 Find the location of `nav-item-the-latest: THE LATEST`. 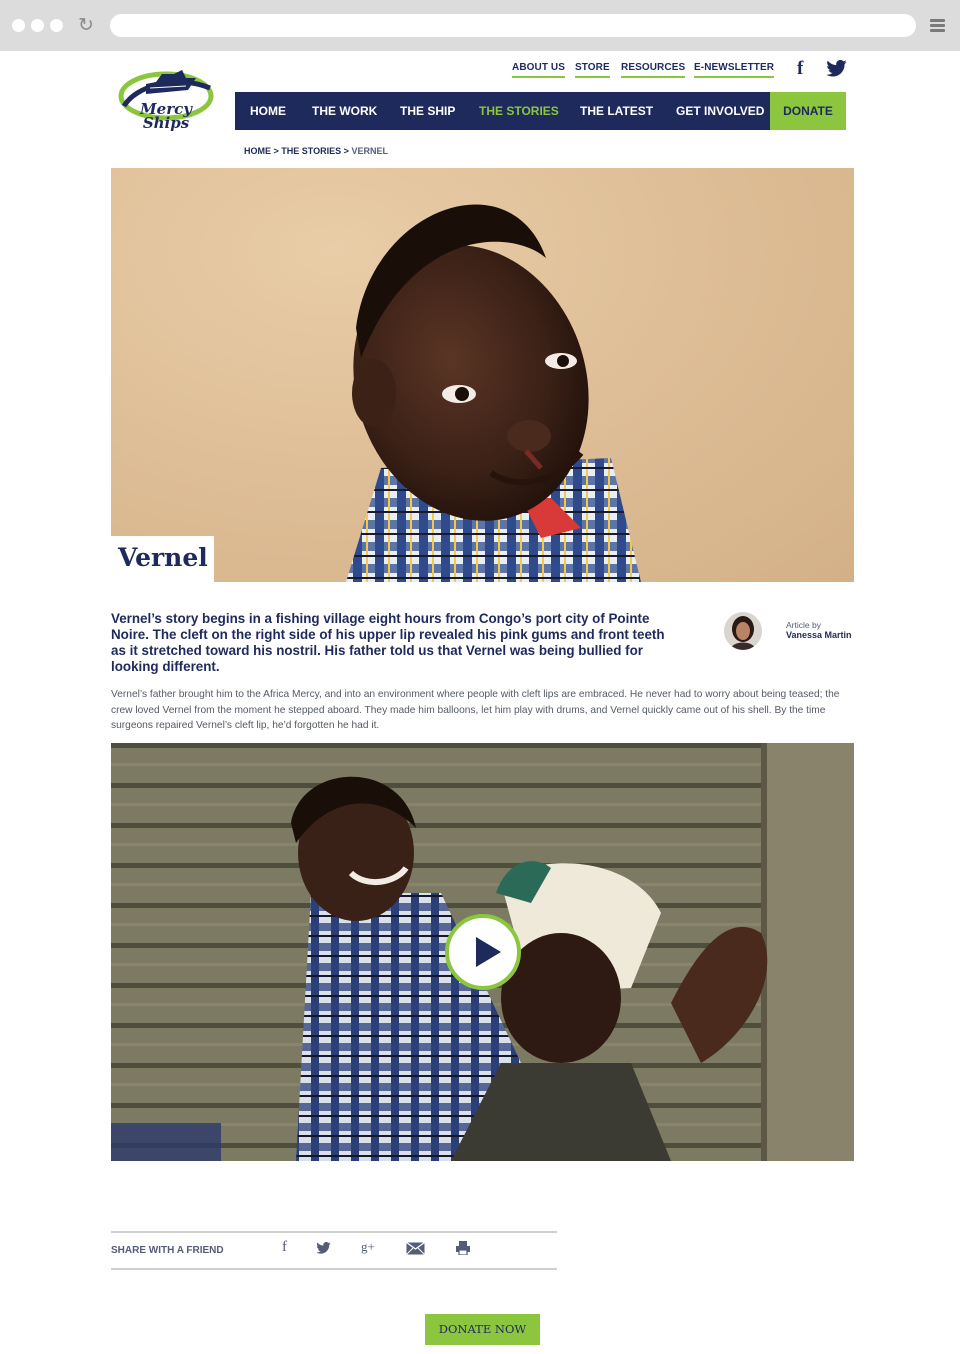

nav-item-the-latest: THE LATEST is located at coordinates (616, 111).